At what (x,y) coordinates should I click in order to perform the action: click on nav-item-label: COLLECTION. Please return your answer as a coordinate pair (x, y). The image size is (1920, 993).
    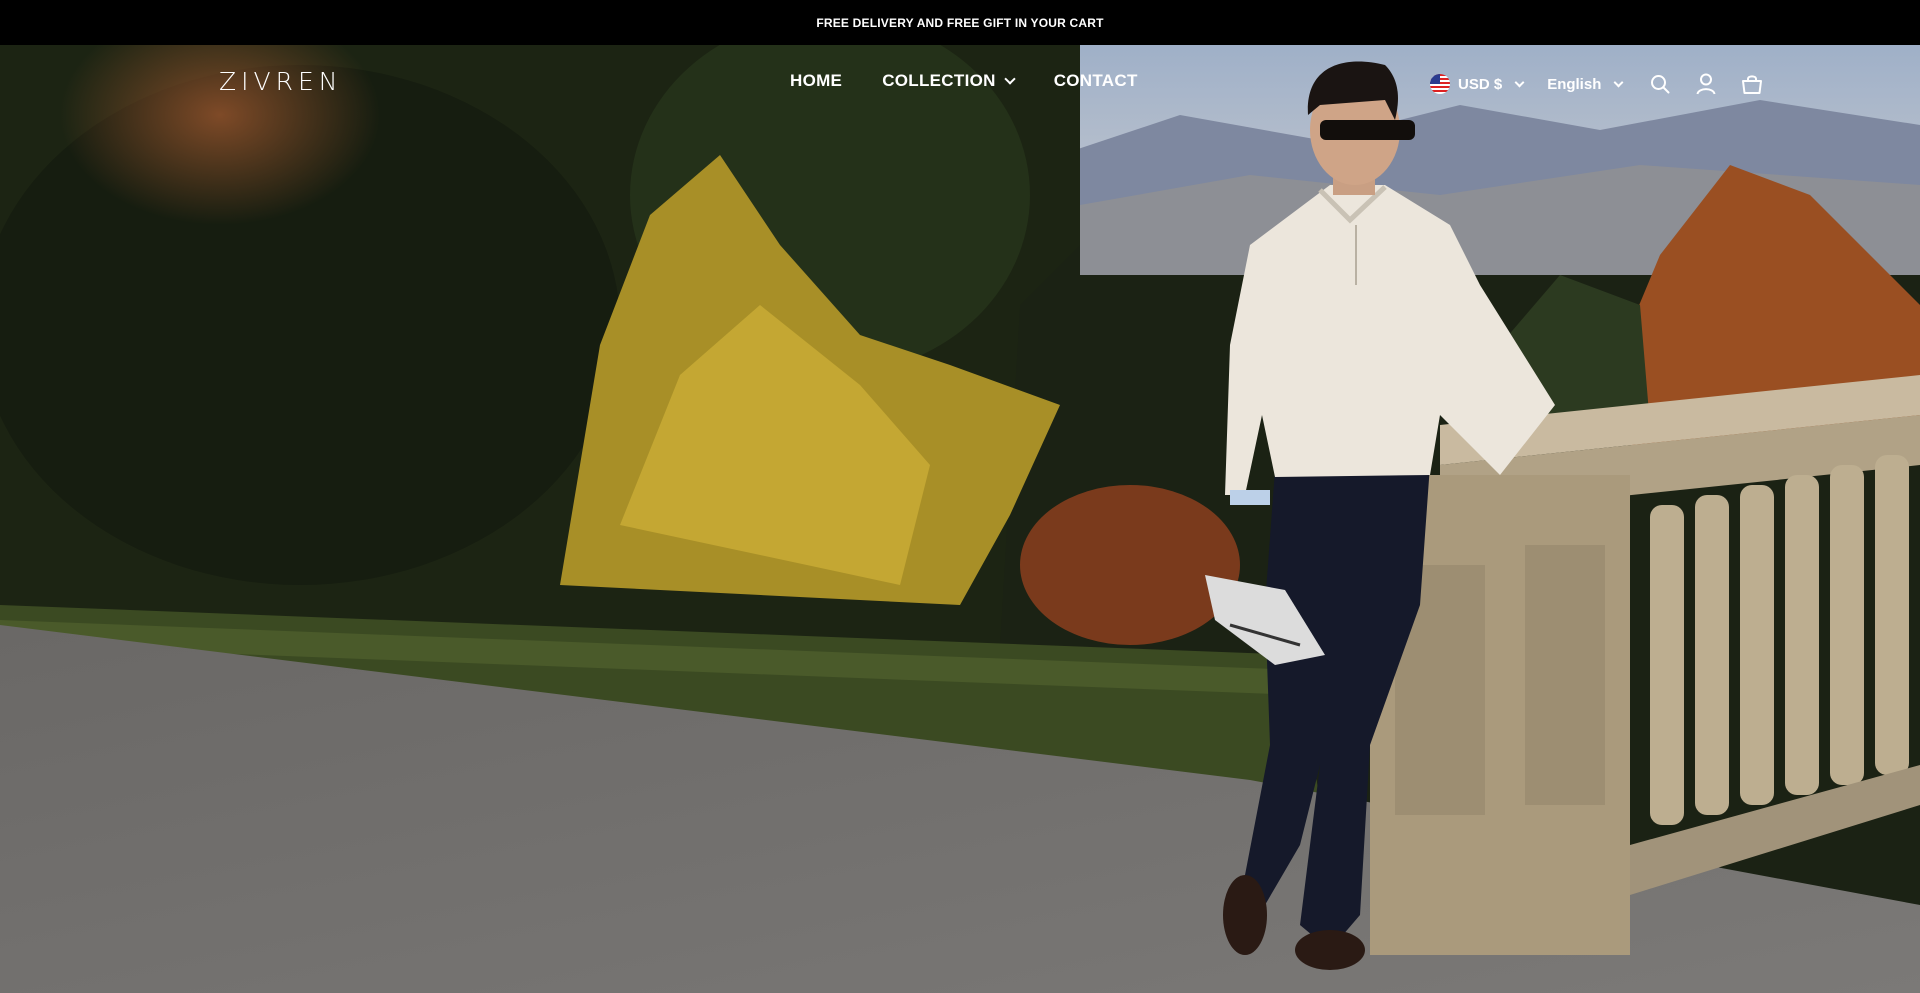
    Looking at the image, I should click on (939, 80).